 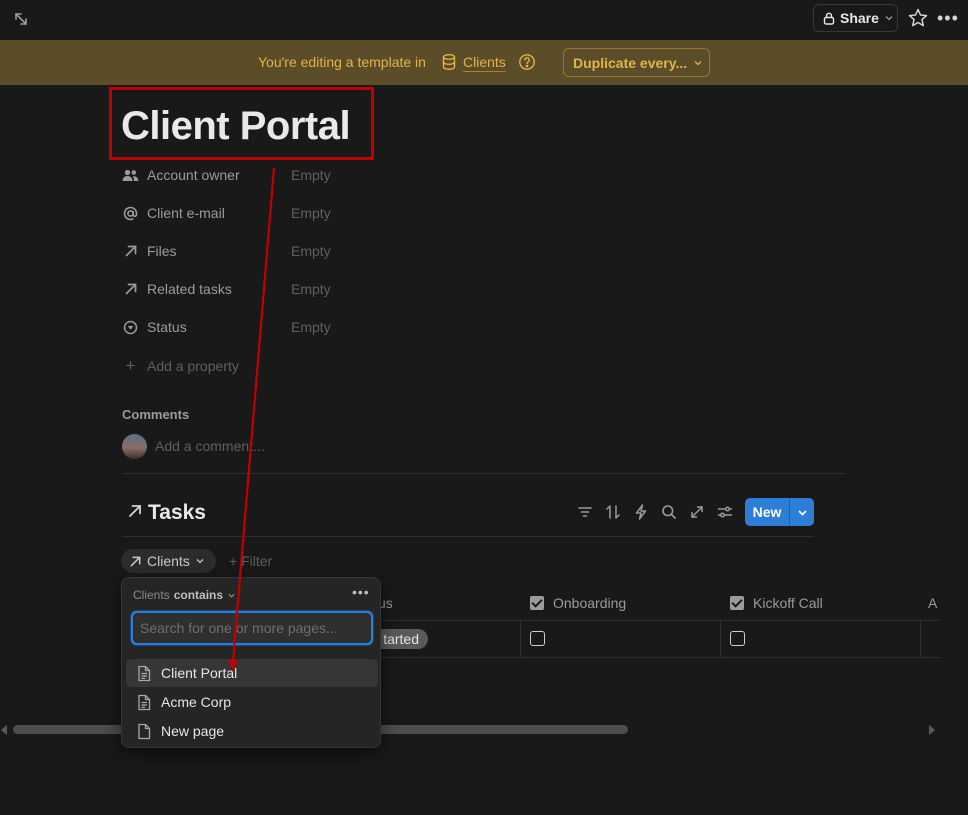 I want to click on page-search-field, so click(x=252, y=628).